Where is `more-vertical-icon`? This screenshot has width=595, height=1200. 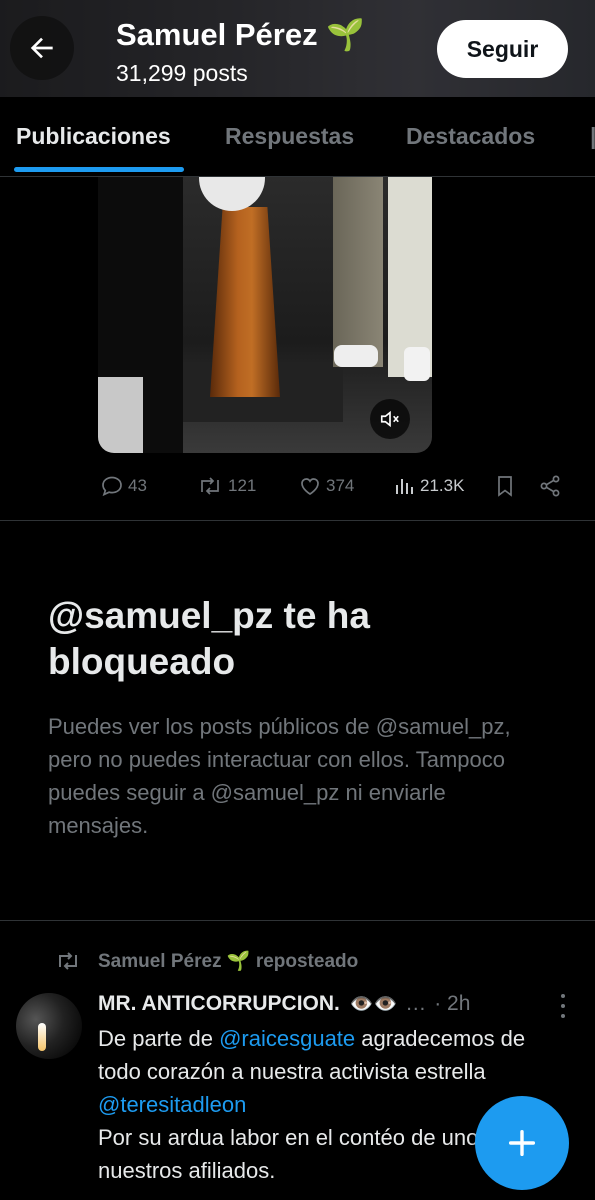 more-vertical-icon is located at coordinates (563, 1006).